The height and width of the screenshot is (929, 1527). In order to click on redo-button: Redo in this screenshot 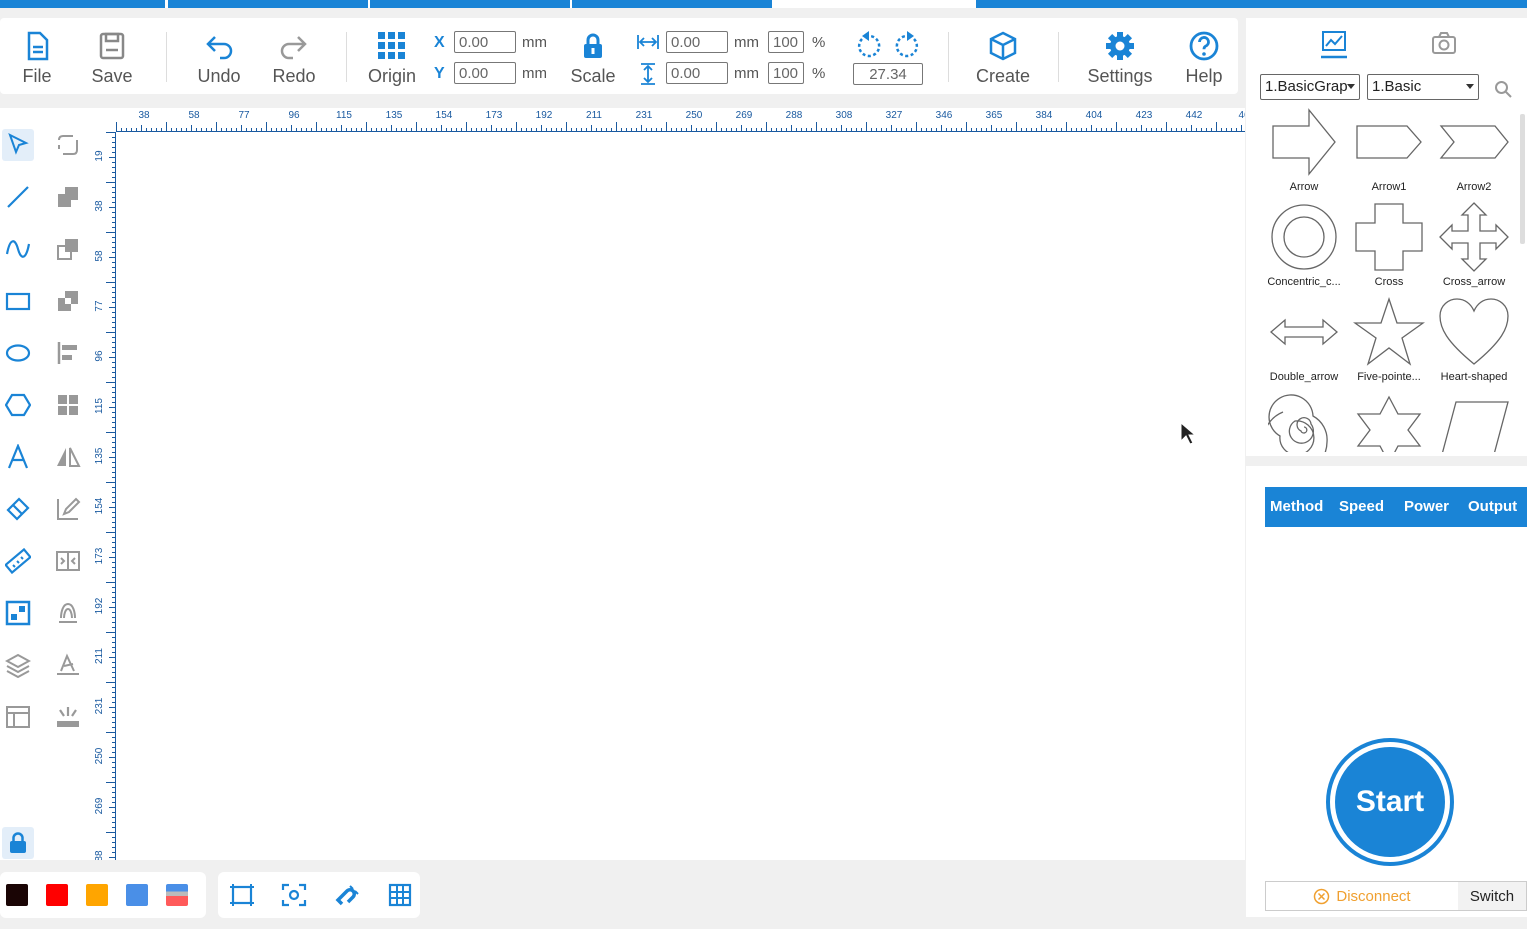, I will do `click(294, 56)`.